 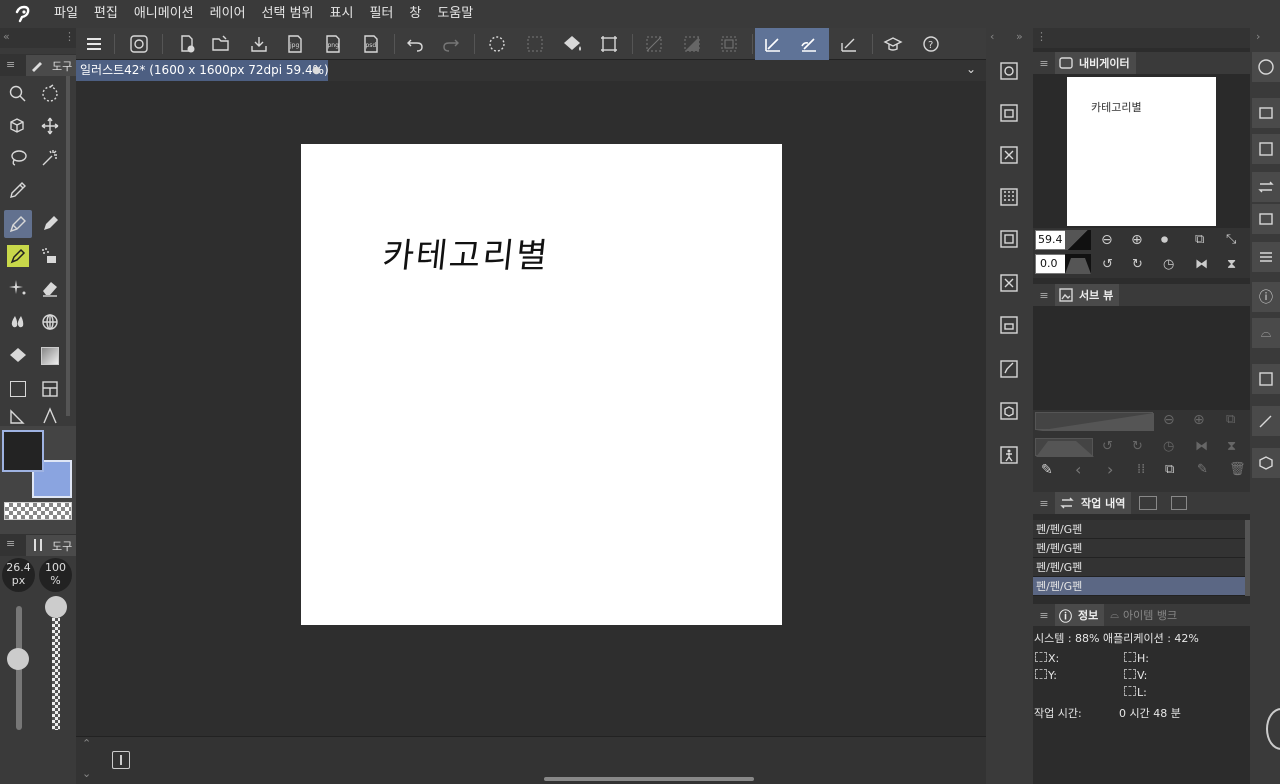 I want to click on subview-flip-h-icon: ⧓, so click(x=1201, y=446).